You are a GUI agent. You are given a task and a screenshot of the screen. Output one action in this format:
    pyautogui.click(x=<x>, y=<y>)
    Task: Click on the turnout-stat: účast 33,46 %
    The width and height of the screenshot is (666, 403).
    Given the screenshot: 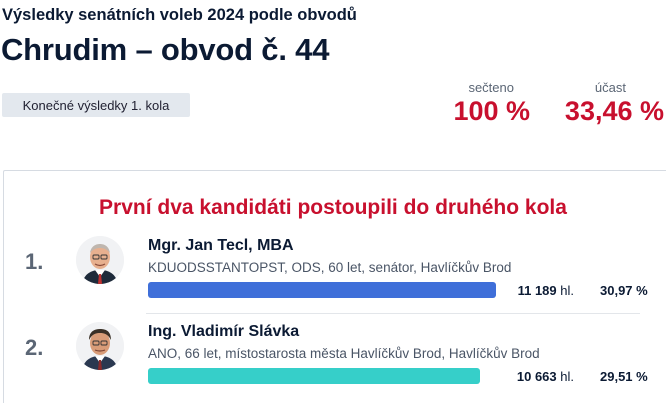 What is the action you would take?
    pyautogui.click(x=597, y=102)
    